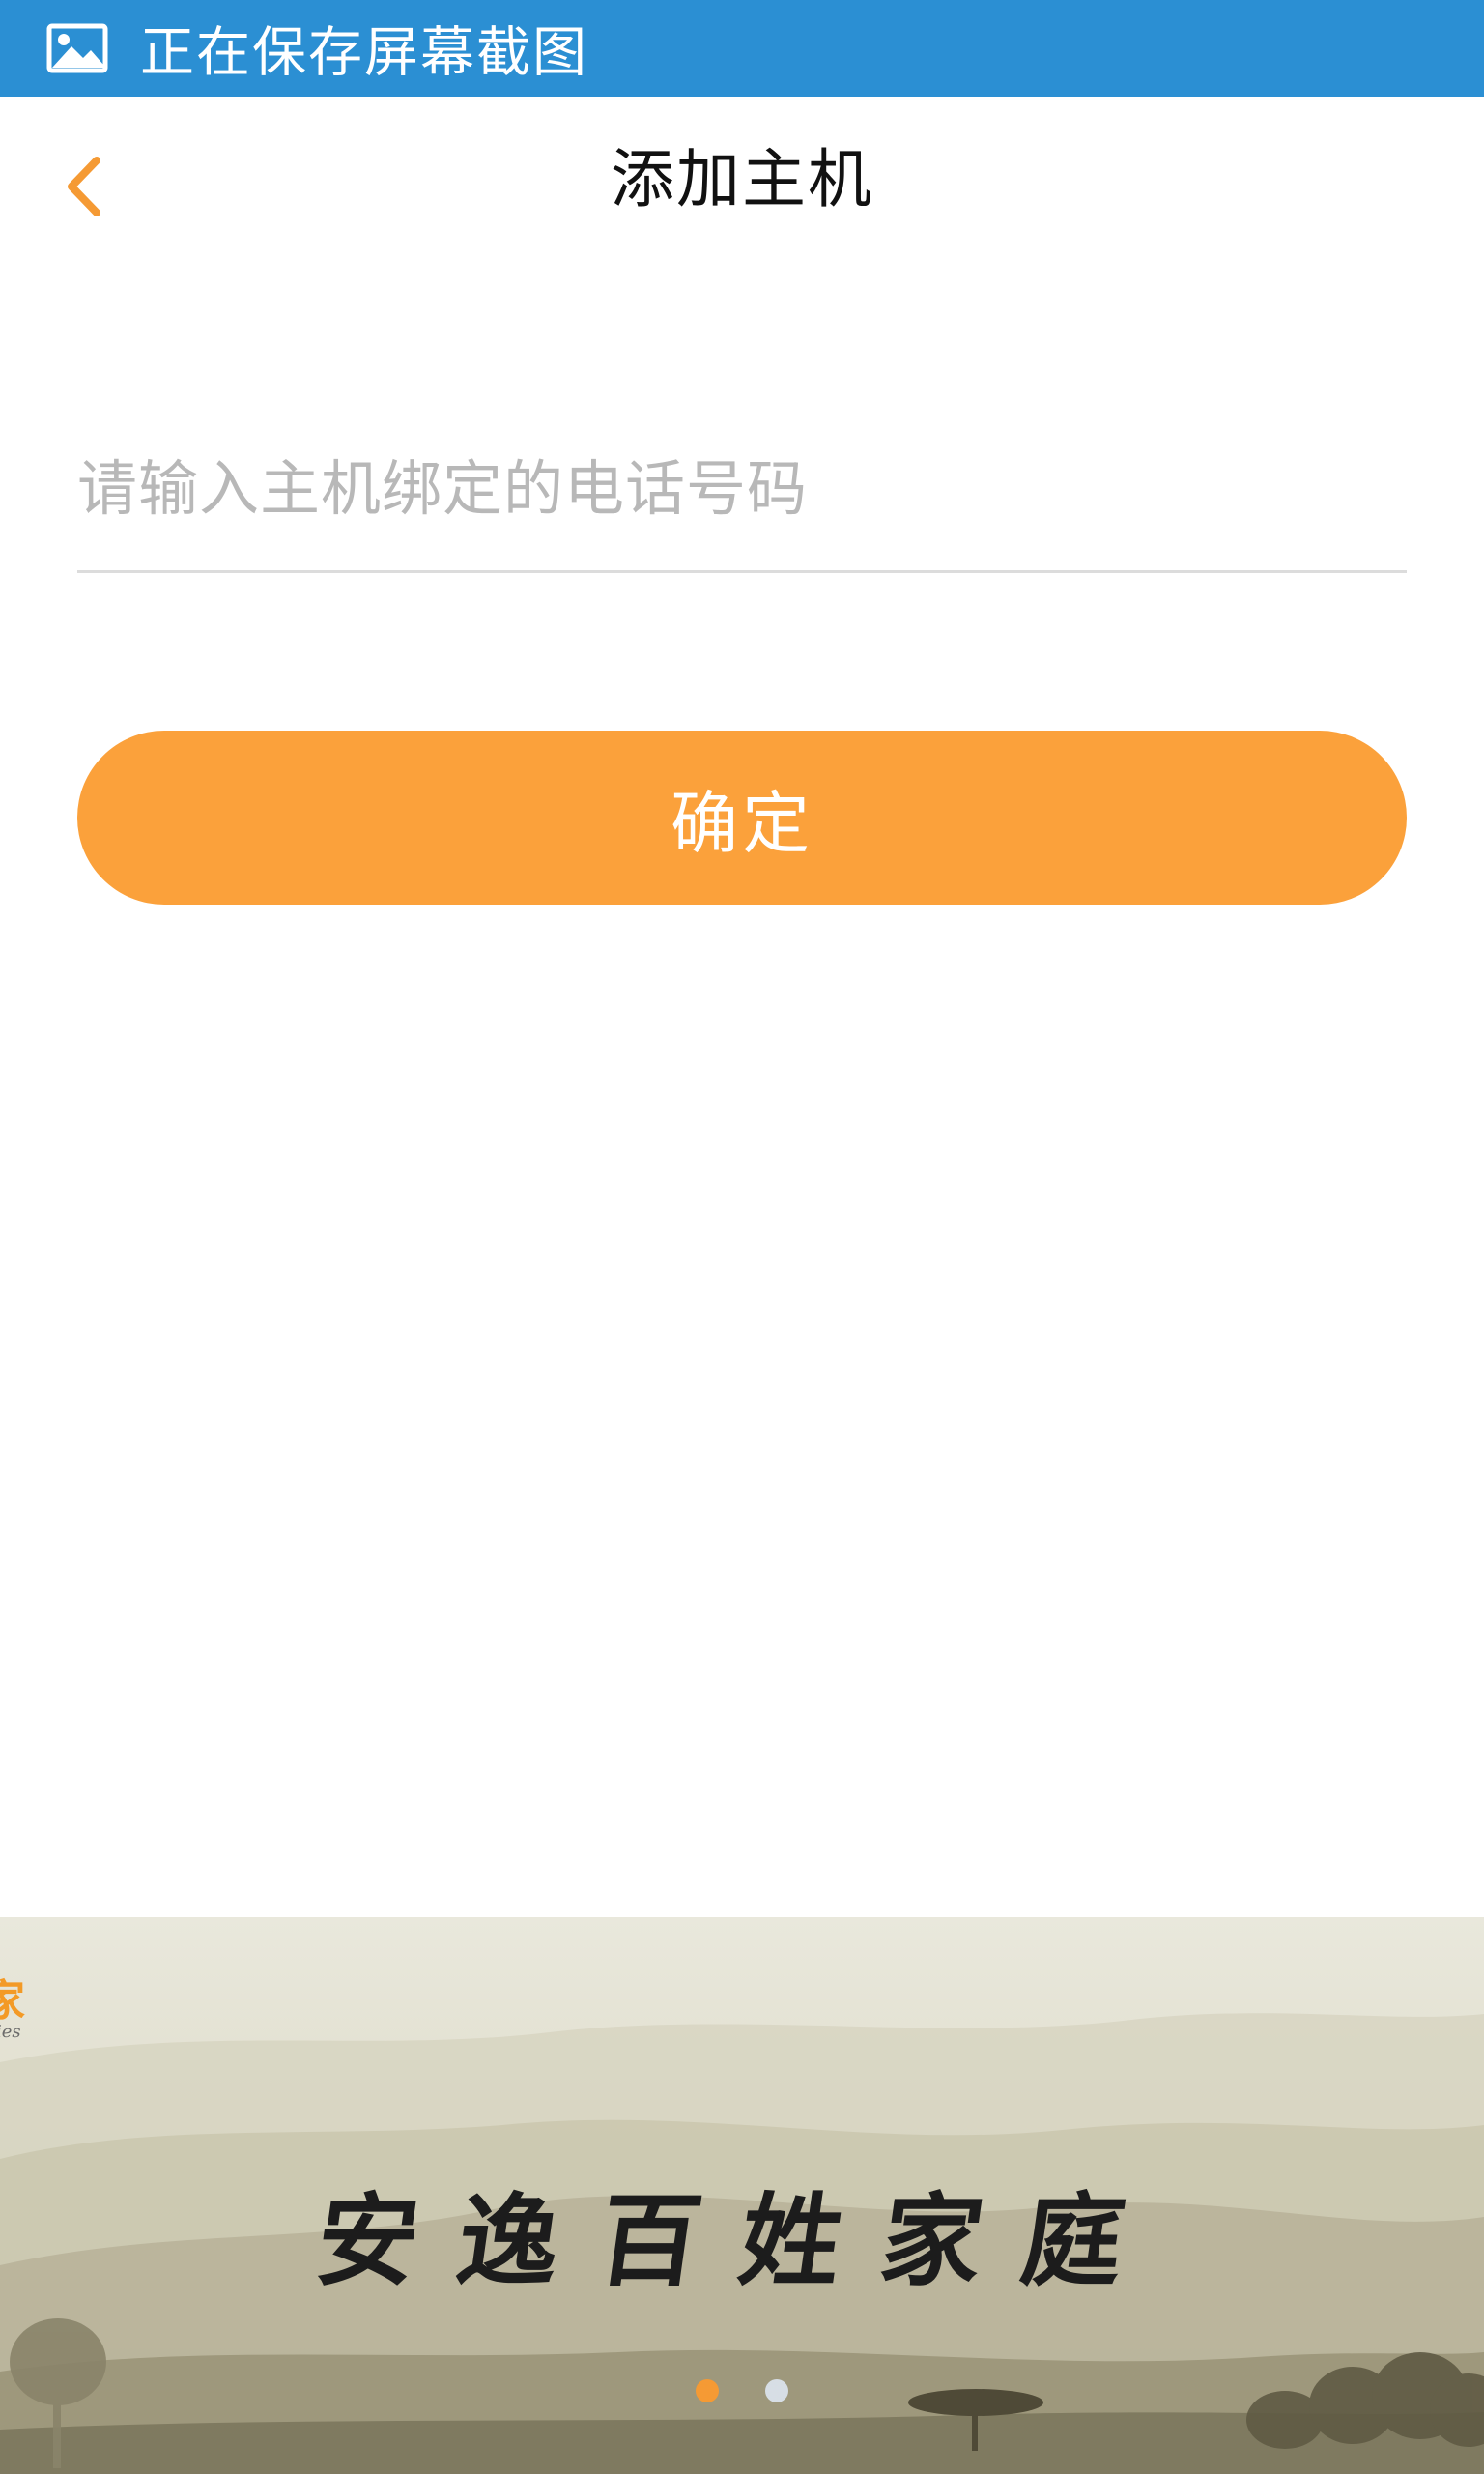 This screenshot has height=2474, width=1484. I want to click on nav-bar: 添加主机, so click(742, 179).